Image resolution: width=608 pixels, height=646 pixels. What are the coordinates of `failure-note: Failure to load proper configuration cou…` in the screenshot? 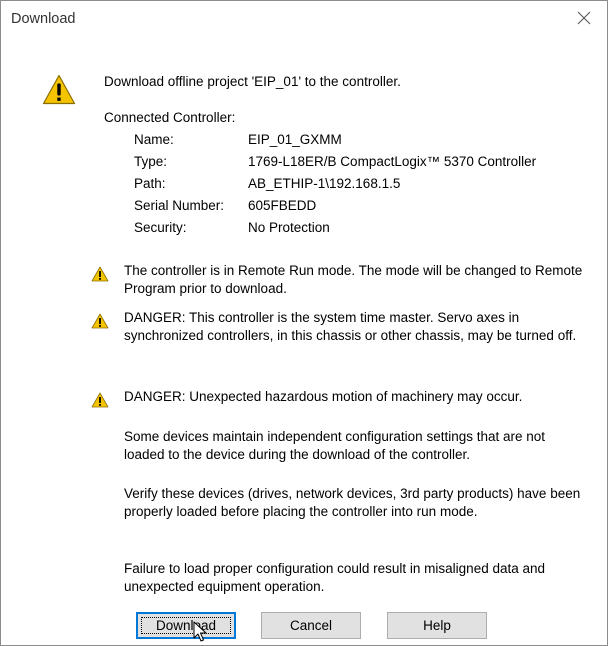 It's located at (335, 577).